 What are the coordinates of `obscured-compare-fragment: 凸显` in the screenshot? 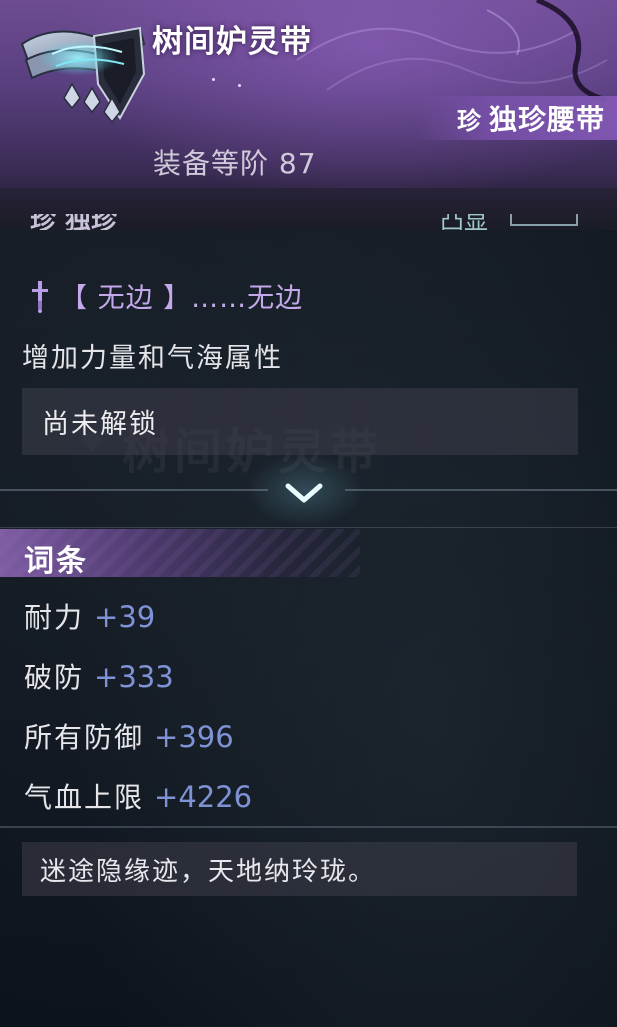 It's located at (510, 222).